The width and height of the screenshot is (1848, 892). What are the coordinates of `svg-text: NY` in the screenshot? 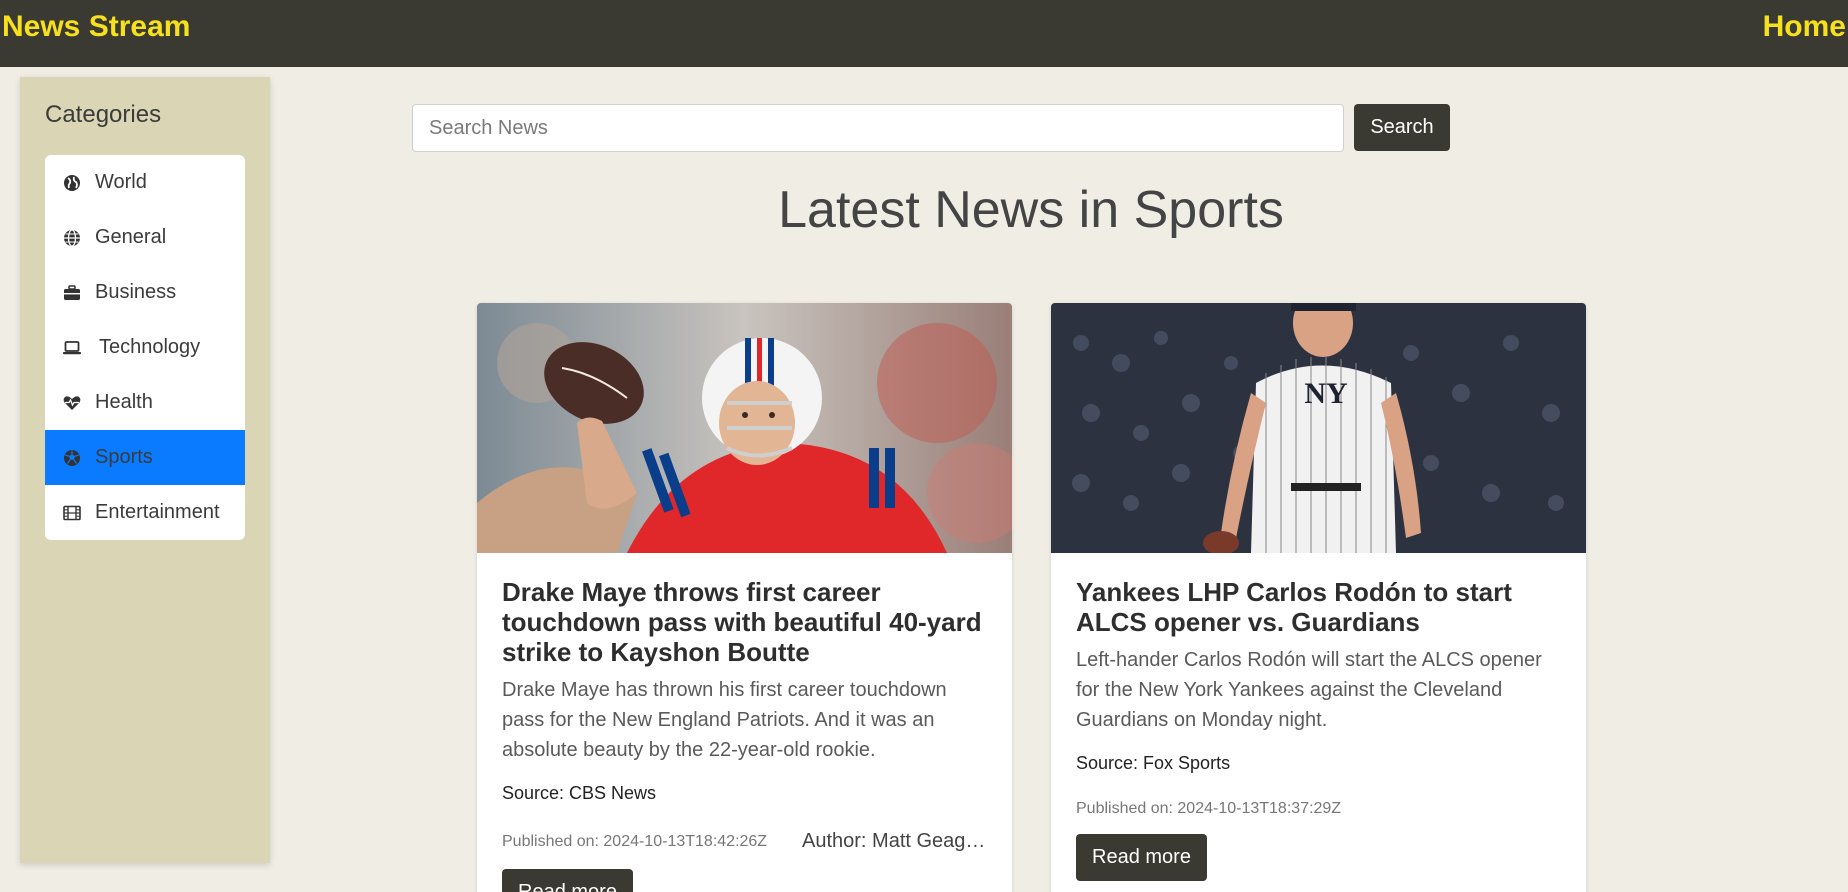 It's located at (1326, 393).